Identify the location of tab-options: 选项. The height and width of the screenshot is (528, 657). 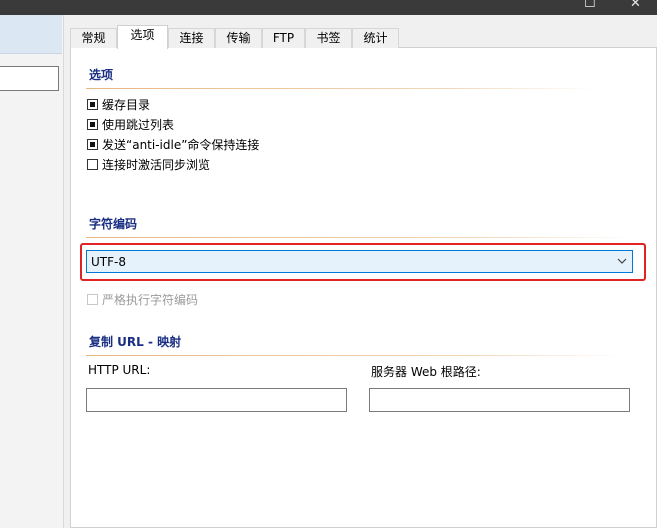
(142, 37).